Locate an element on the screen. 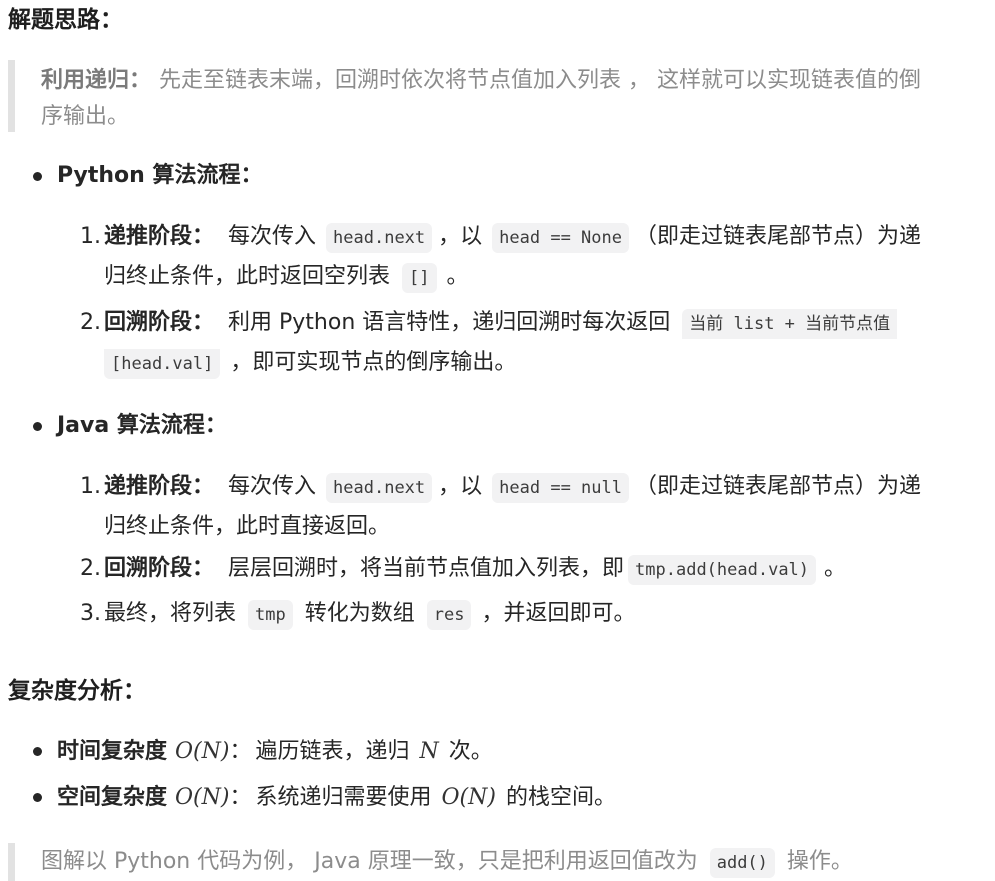  code-tmp: tmp is located at coordinates (270, 615).